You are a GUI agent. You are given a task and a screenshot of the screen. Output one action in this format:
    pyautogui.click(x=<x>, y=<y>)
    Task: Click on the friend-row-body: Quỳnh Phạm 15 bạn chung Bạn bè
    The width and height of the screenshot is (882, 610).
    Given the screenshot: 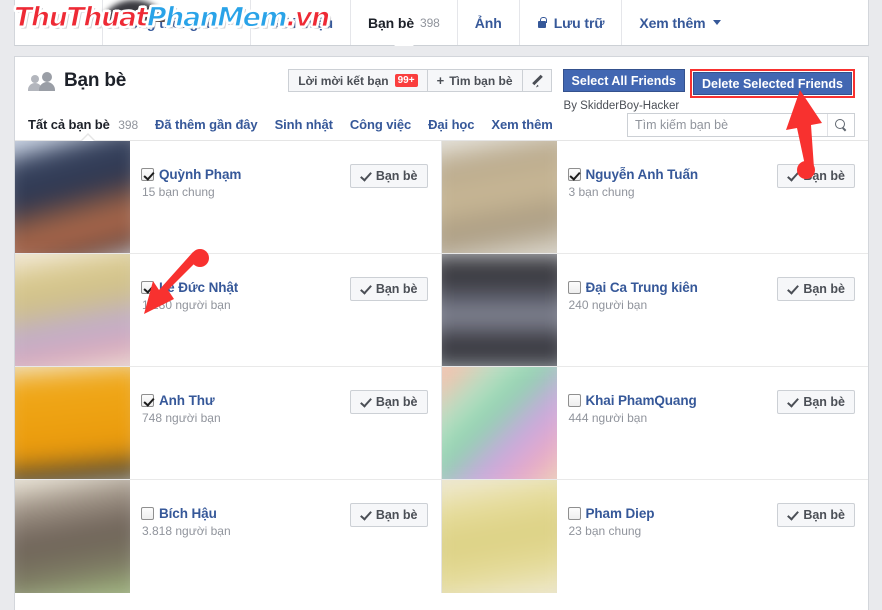 What is the action you would take?
    pyautogui.click(x=285, y=197)
    